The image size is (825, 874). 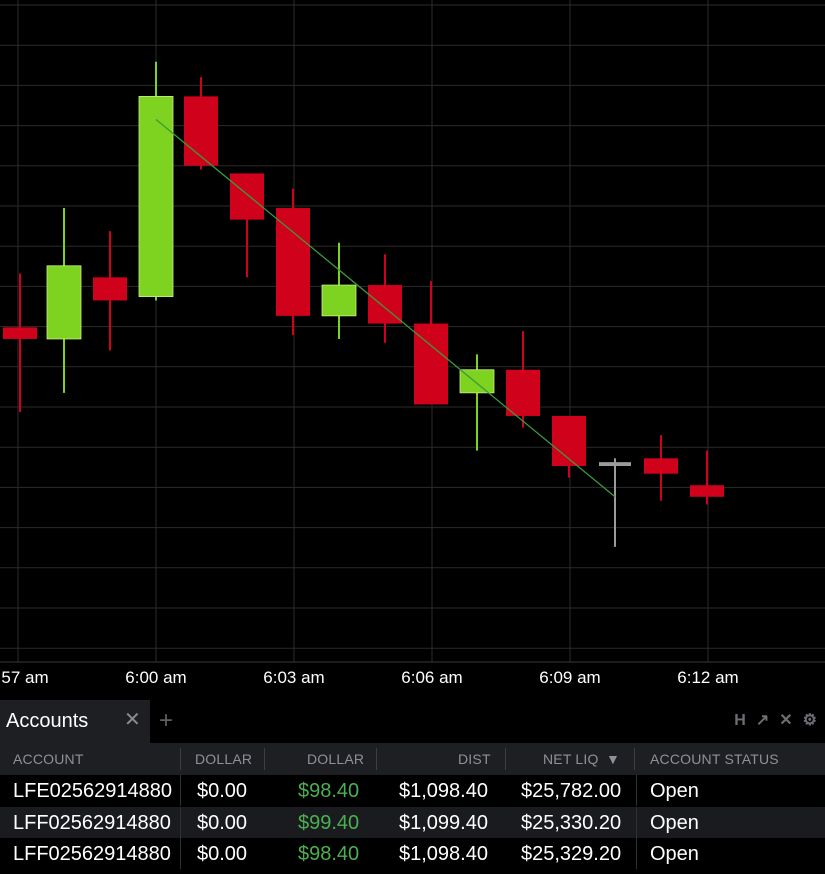 What do you see at coordinates (47, 721) in the screenshot?
I see `tab-accounts-label: Accounts` at bounding box center [47, 721].